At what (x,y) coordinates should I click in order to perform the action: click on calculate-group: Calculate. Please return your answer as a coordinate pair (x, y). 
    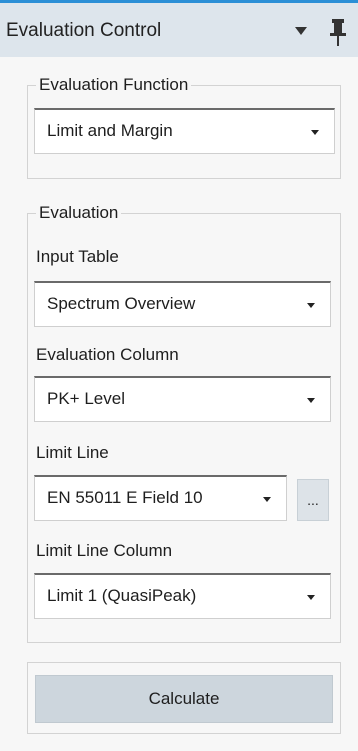
    Looking at the image, I should click on (184, 698).